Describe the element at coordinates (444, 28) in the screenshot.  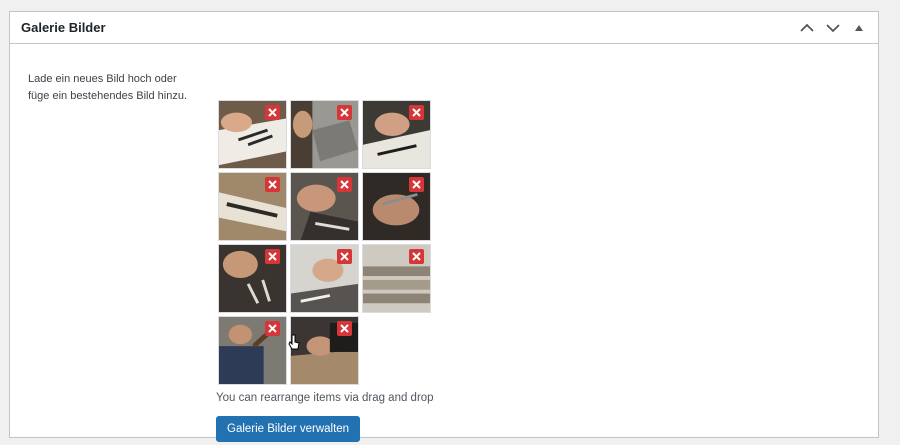
I see `metabox-header: Galerie Bilder` at that location.